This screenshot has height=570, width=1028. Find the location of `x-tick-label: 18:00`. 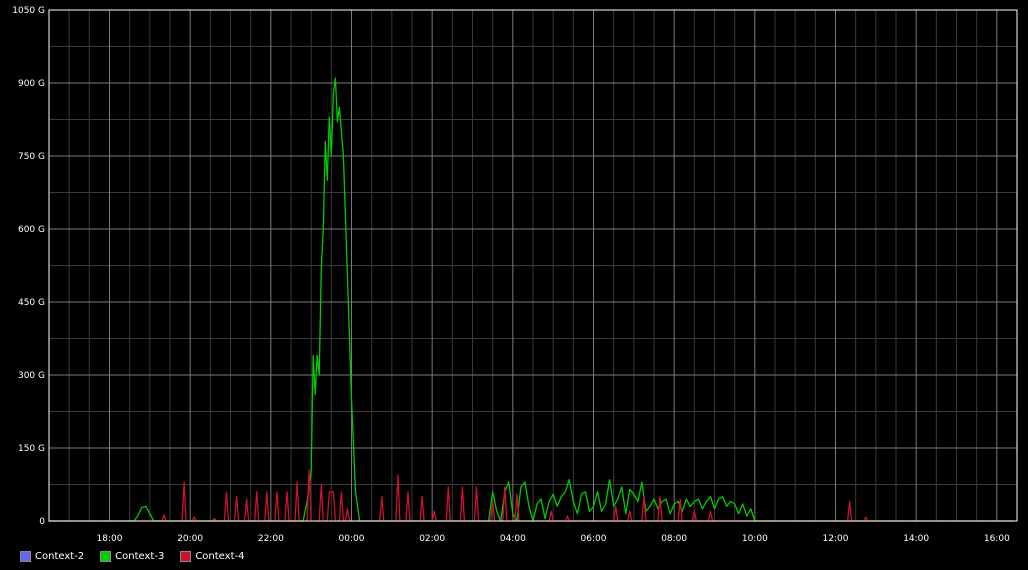

x-tick-label: 18:00 is located at coordinates (110, 539).